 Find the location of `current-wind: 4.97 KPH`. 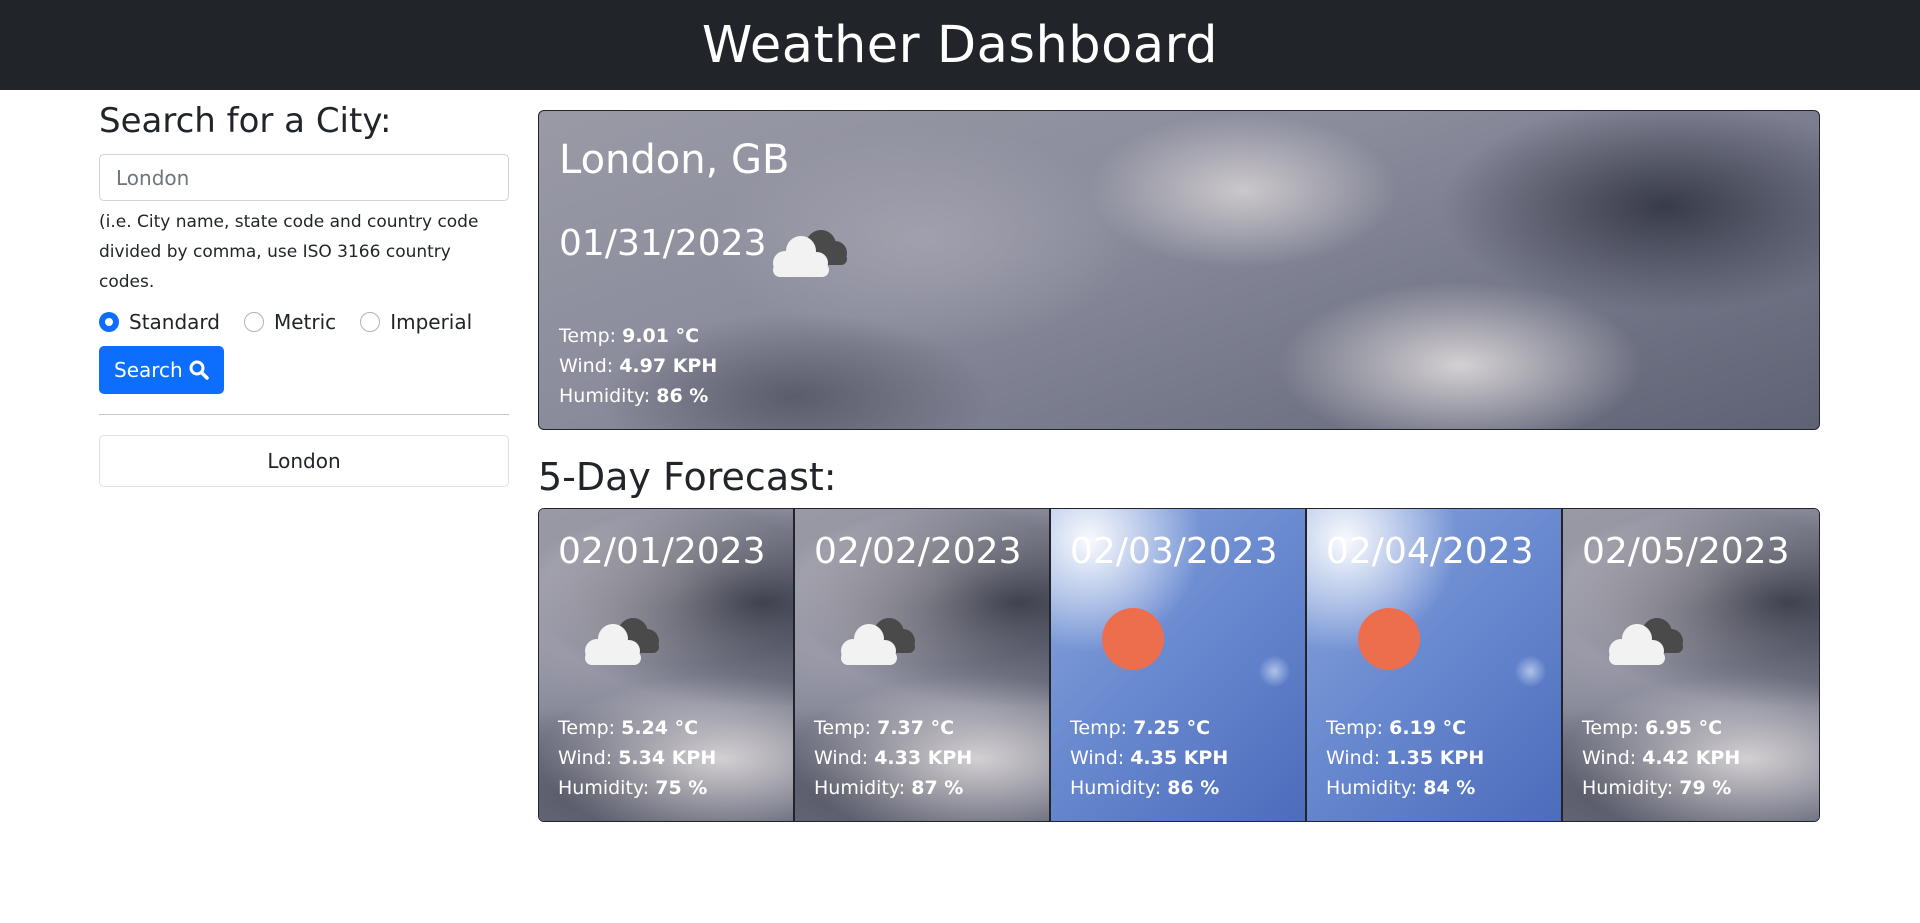

current-wind: 4.97 KPH is located at coordinates (668, 366).